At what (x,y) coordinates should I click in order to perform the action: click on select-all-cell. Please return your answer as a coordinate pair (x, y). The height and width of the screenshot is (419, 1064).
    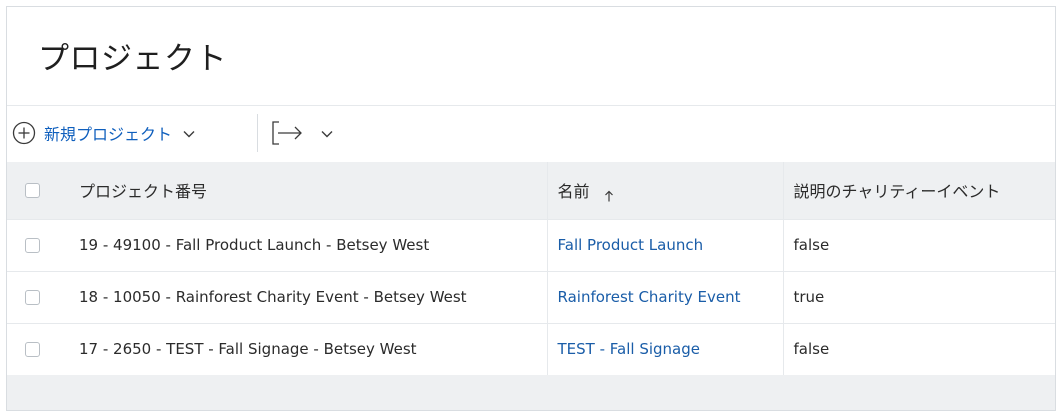
    Looking at the image, I should click on (32, 191).